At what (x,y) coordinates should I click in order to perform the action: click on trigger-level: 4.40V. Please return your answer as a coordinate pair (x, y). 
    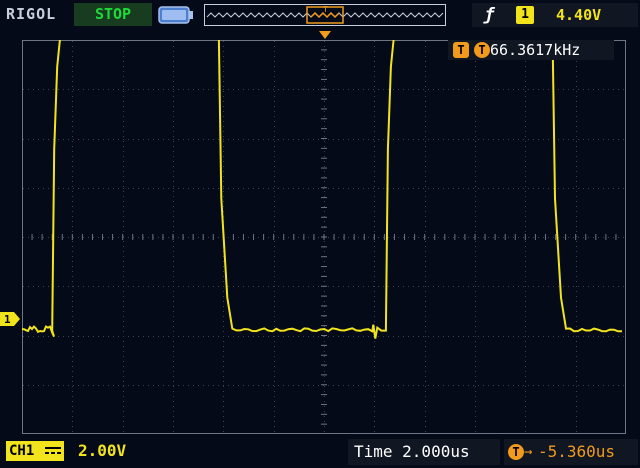
    Looking at the image, I should click on (579, 15).